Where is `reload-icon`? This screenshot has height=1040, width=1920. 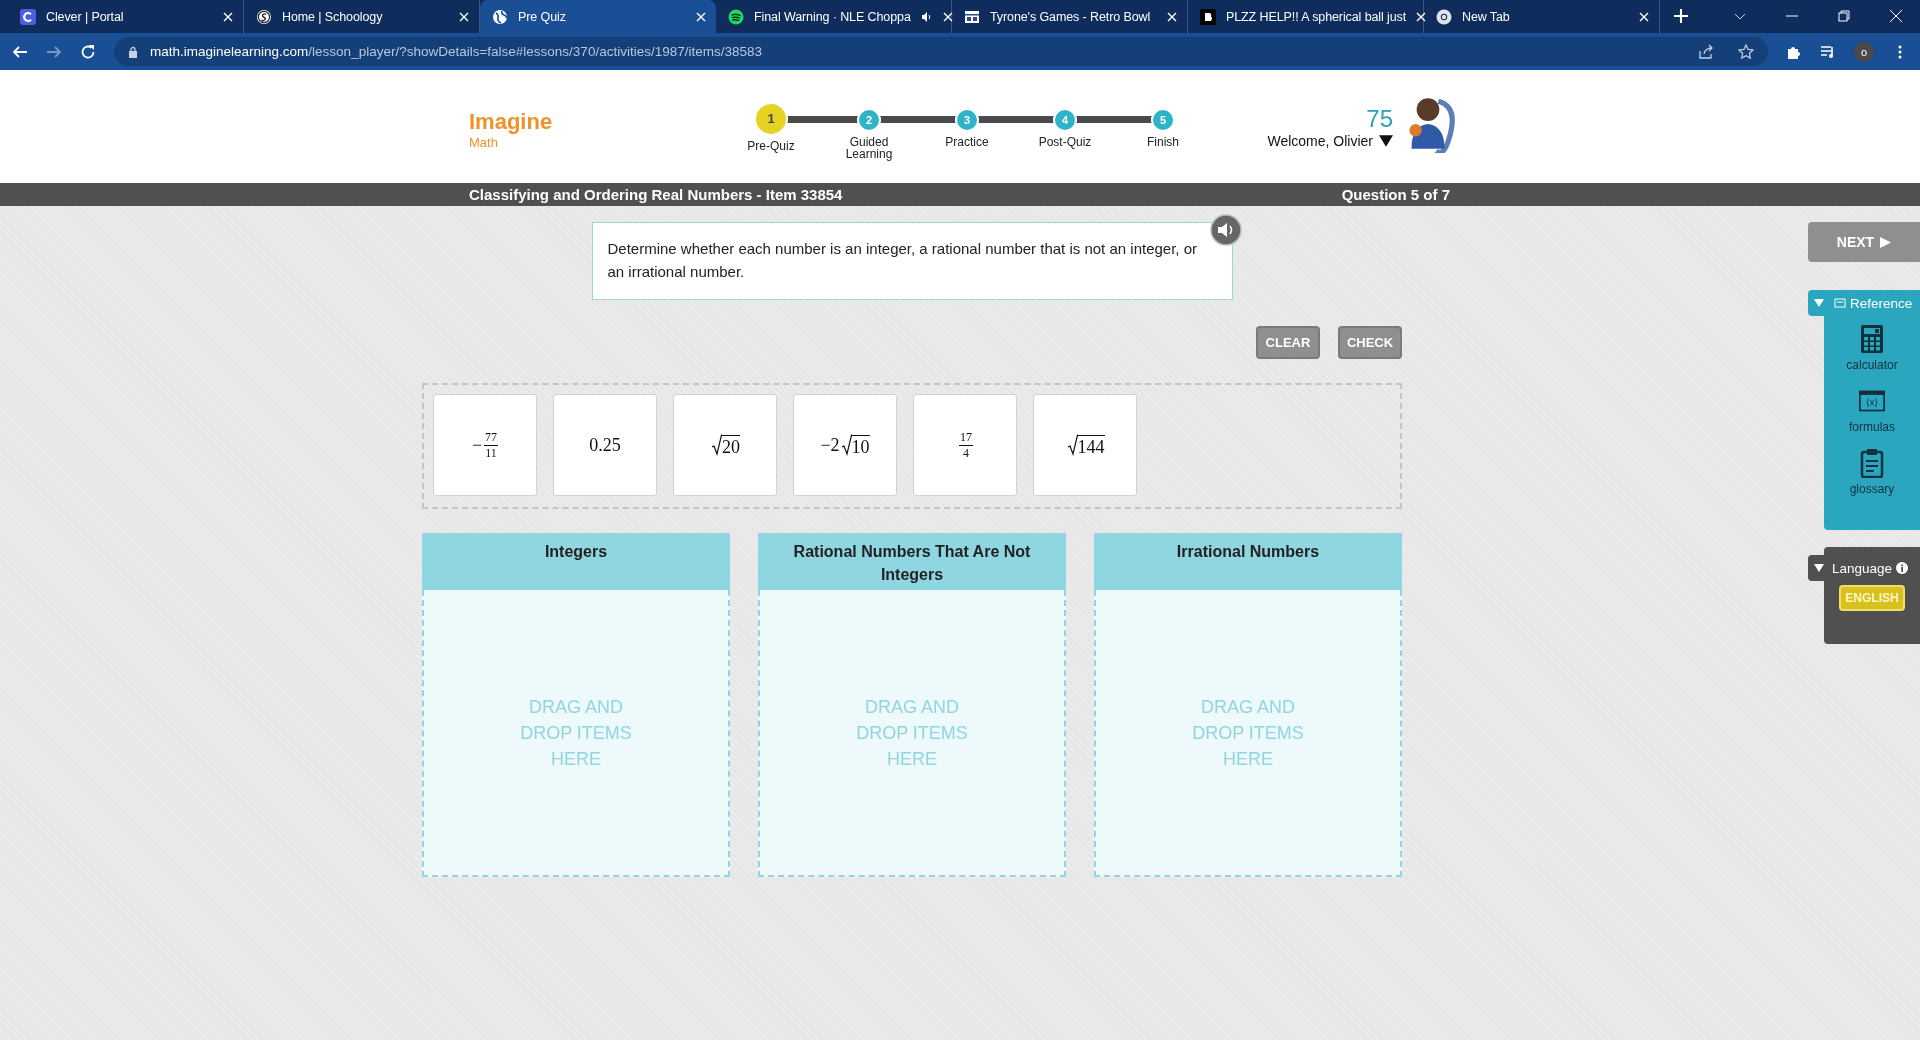 reload-icon is located at coordinates (88, 51).